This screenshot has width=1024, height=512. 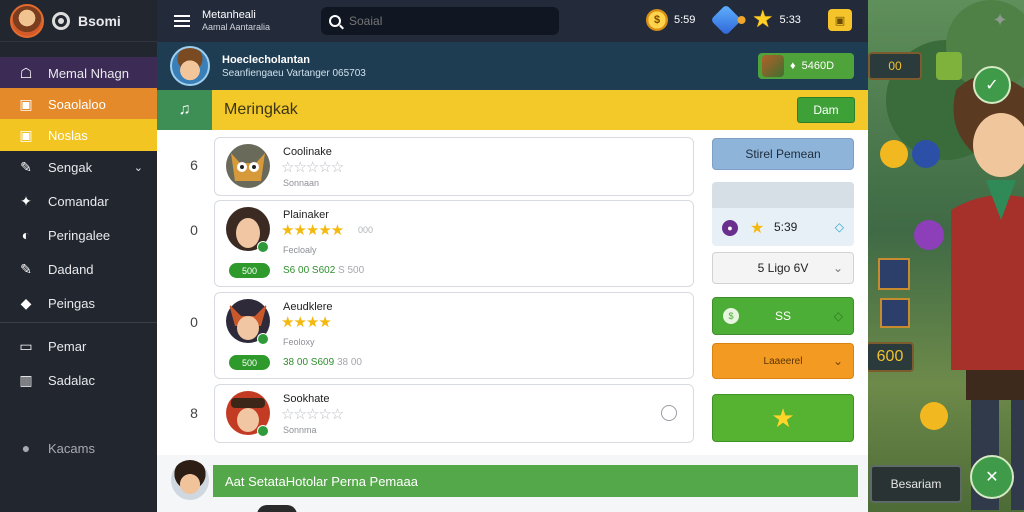 What do you see at coordinates (351, 270) in the screenshot?
I see `score-muted: S 500` at bounding box center [351, 270].